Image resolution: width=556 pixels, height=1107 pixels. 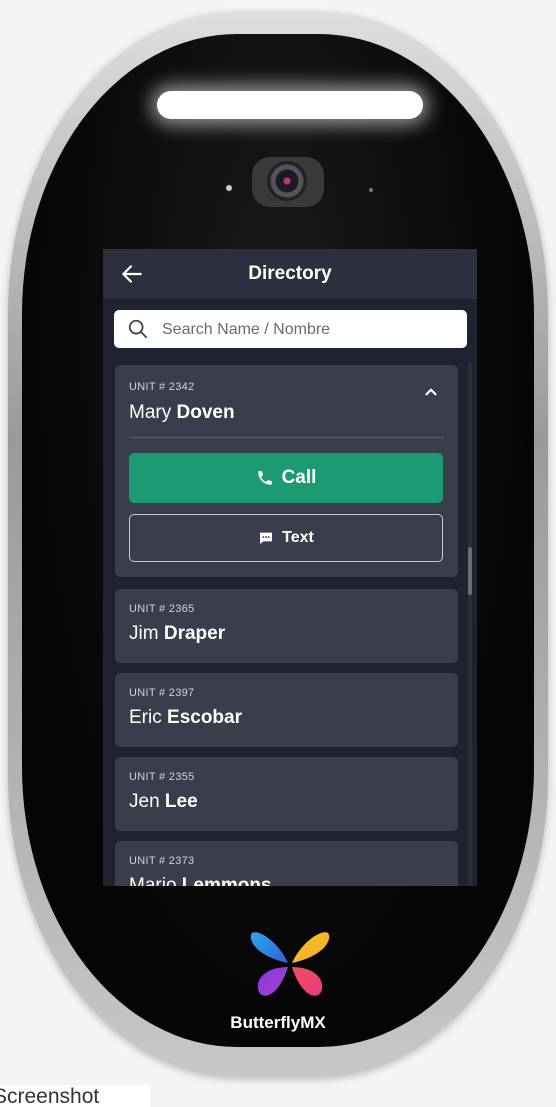 What do you see at coordinates (144, 801) in the screenshot?
I see `first-name: Jen` at bounding box center [144, 801].